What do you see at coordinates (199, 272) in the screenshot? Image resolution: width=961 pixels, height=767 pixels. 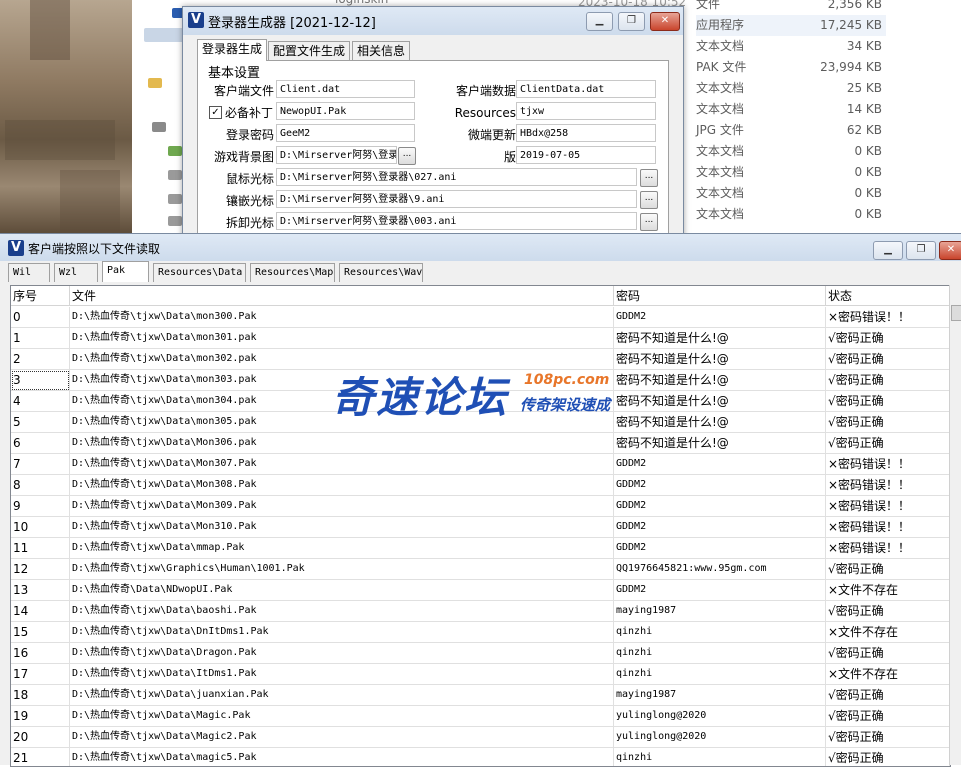 I see `reader-tab: Resources\Data` at bounding box center [199, 272].